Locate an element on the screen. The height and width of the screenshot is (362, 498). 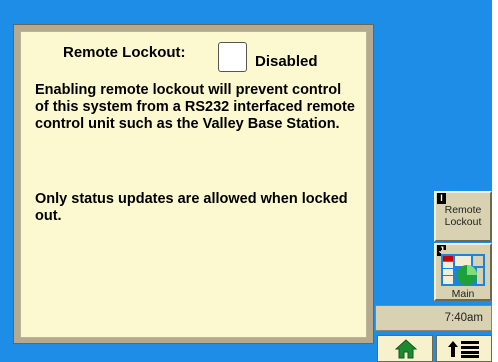
main-softkey: J Main is located at coordinates (463, 272).